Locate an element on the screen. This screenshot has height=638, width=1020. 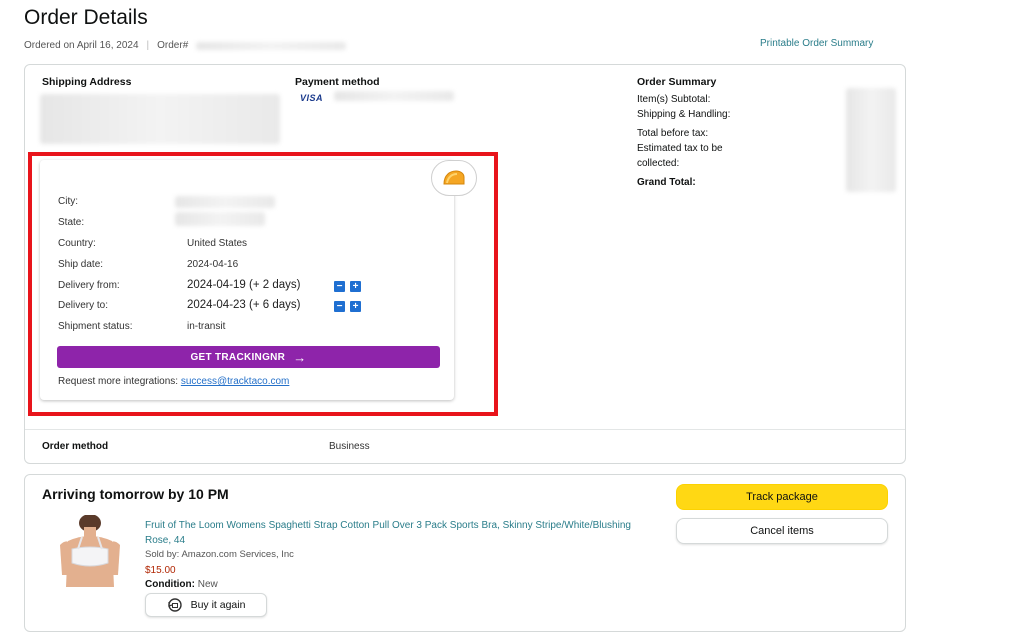
summary-grand-total-label: Grand Total: is located at coordinates (666, 182).